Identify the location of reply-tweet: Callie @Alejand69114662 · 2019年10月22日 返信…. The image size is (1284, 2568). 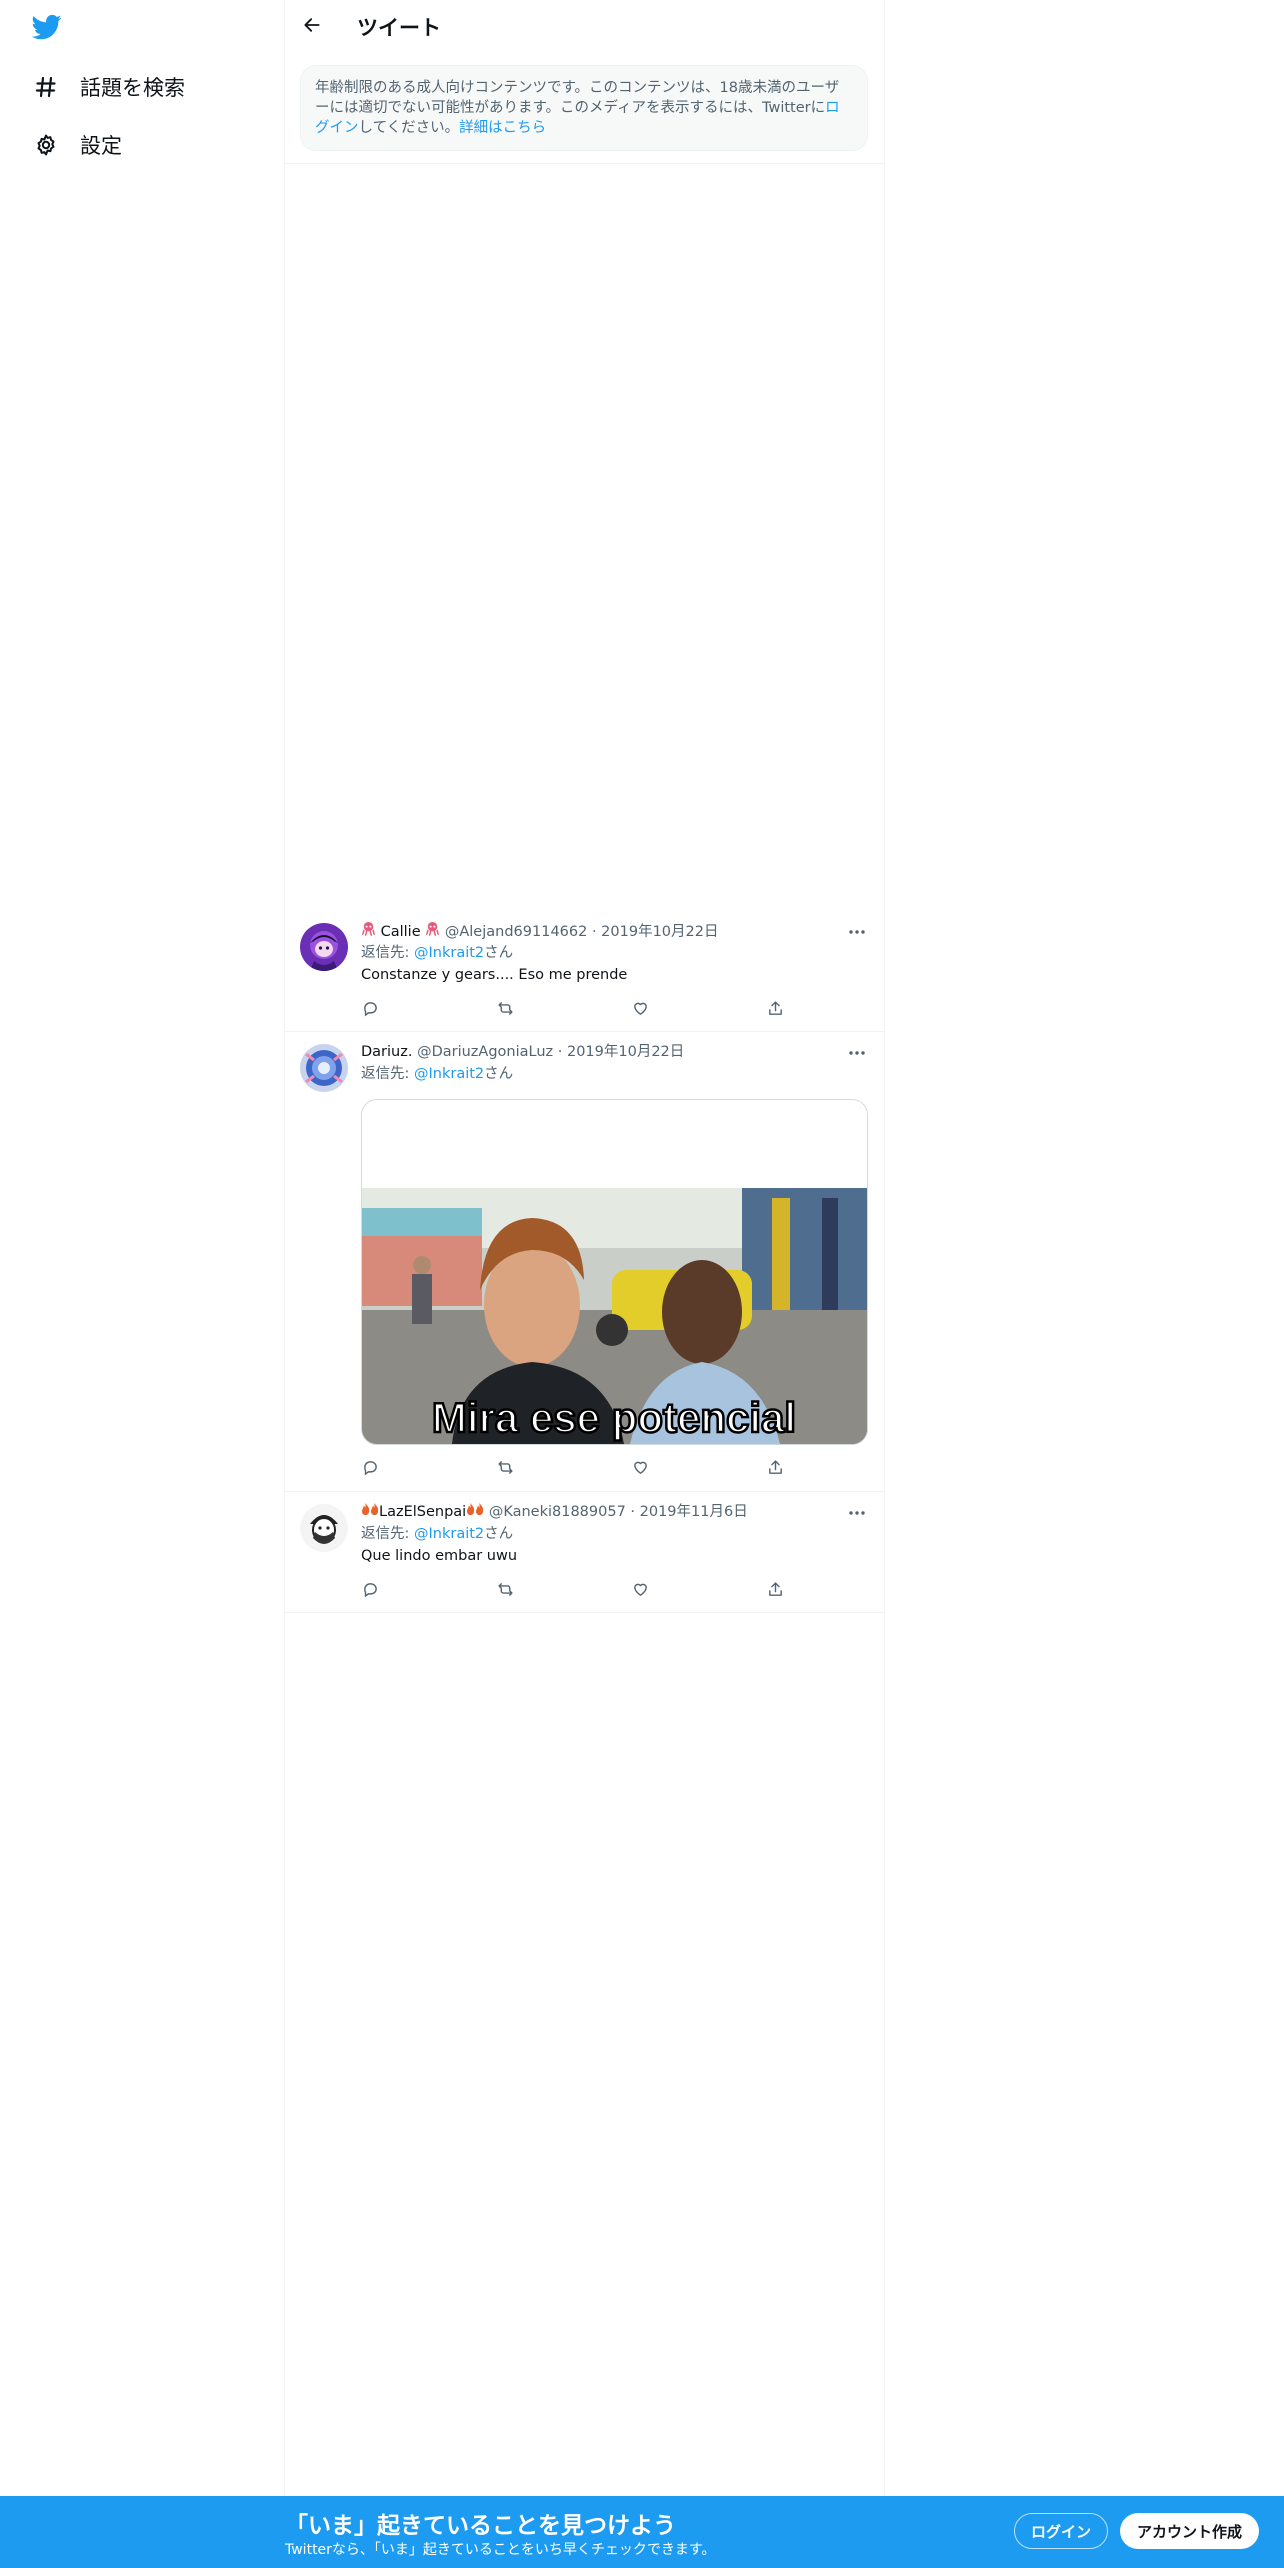
(585, 973).